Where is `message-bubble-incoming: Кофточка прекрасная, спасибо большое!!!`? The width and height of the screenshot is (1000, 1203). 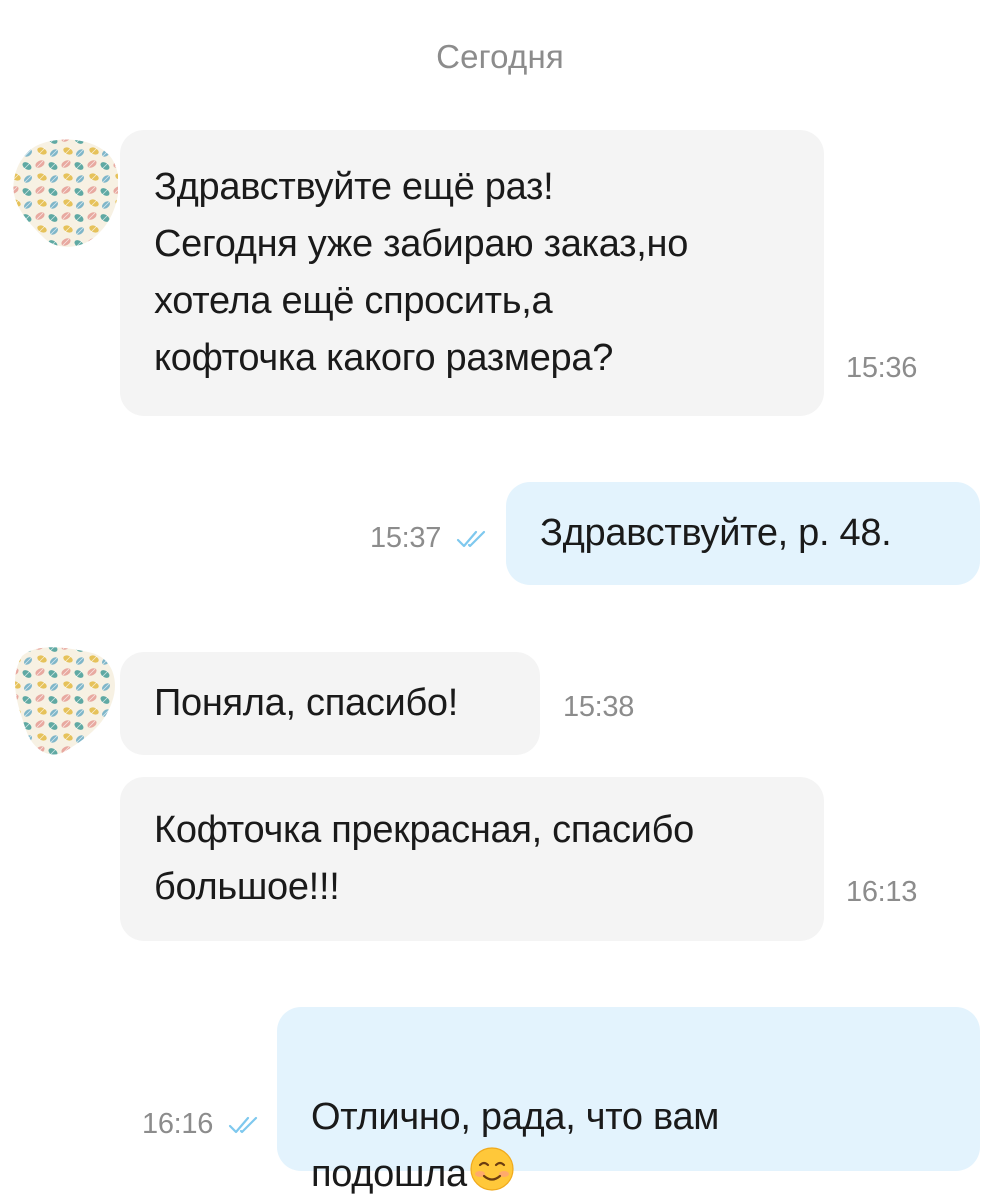
message-bubble-incoming: Кофточка прекрасная, спасибо большое!!! is located at coordinates (472, 859).